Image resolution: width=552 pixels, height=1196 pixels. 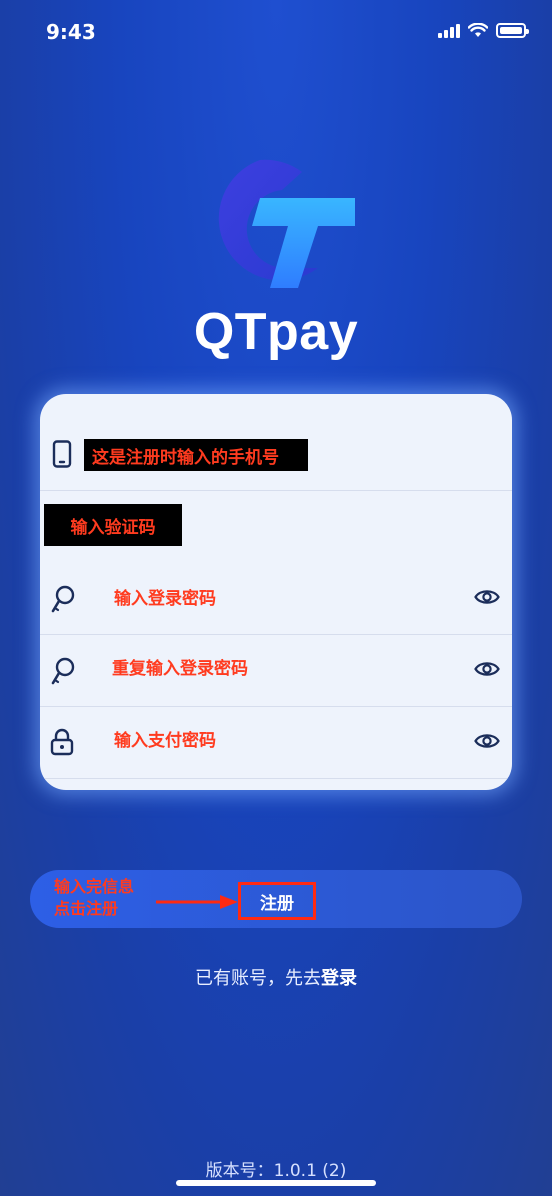 What do you see at coordinates (180, 666) in the screenshot?
I see `repeat-password-input: 重复输入登录密码` at bounding box center [180, 666].